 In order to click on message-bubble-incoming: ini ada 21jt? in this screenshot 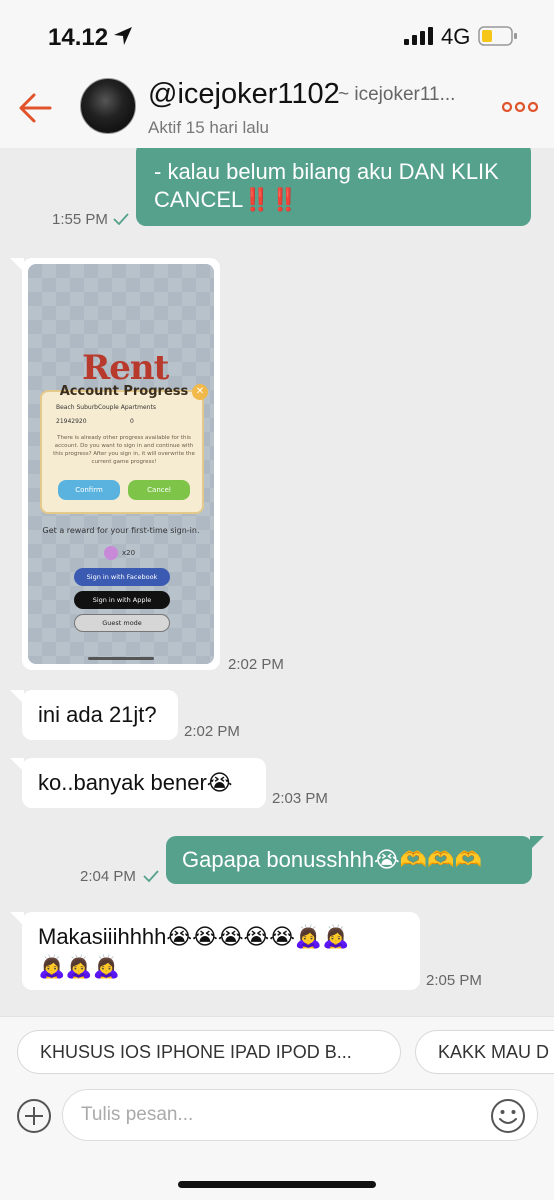, I will do `click(100, 715)`.